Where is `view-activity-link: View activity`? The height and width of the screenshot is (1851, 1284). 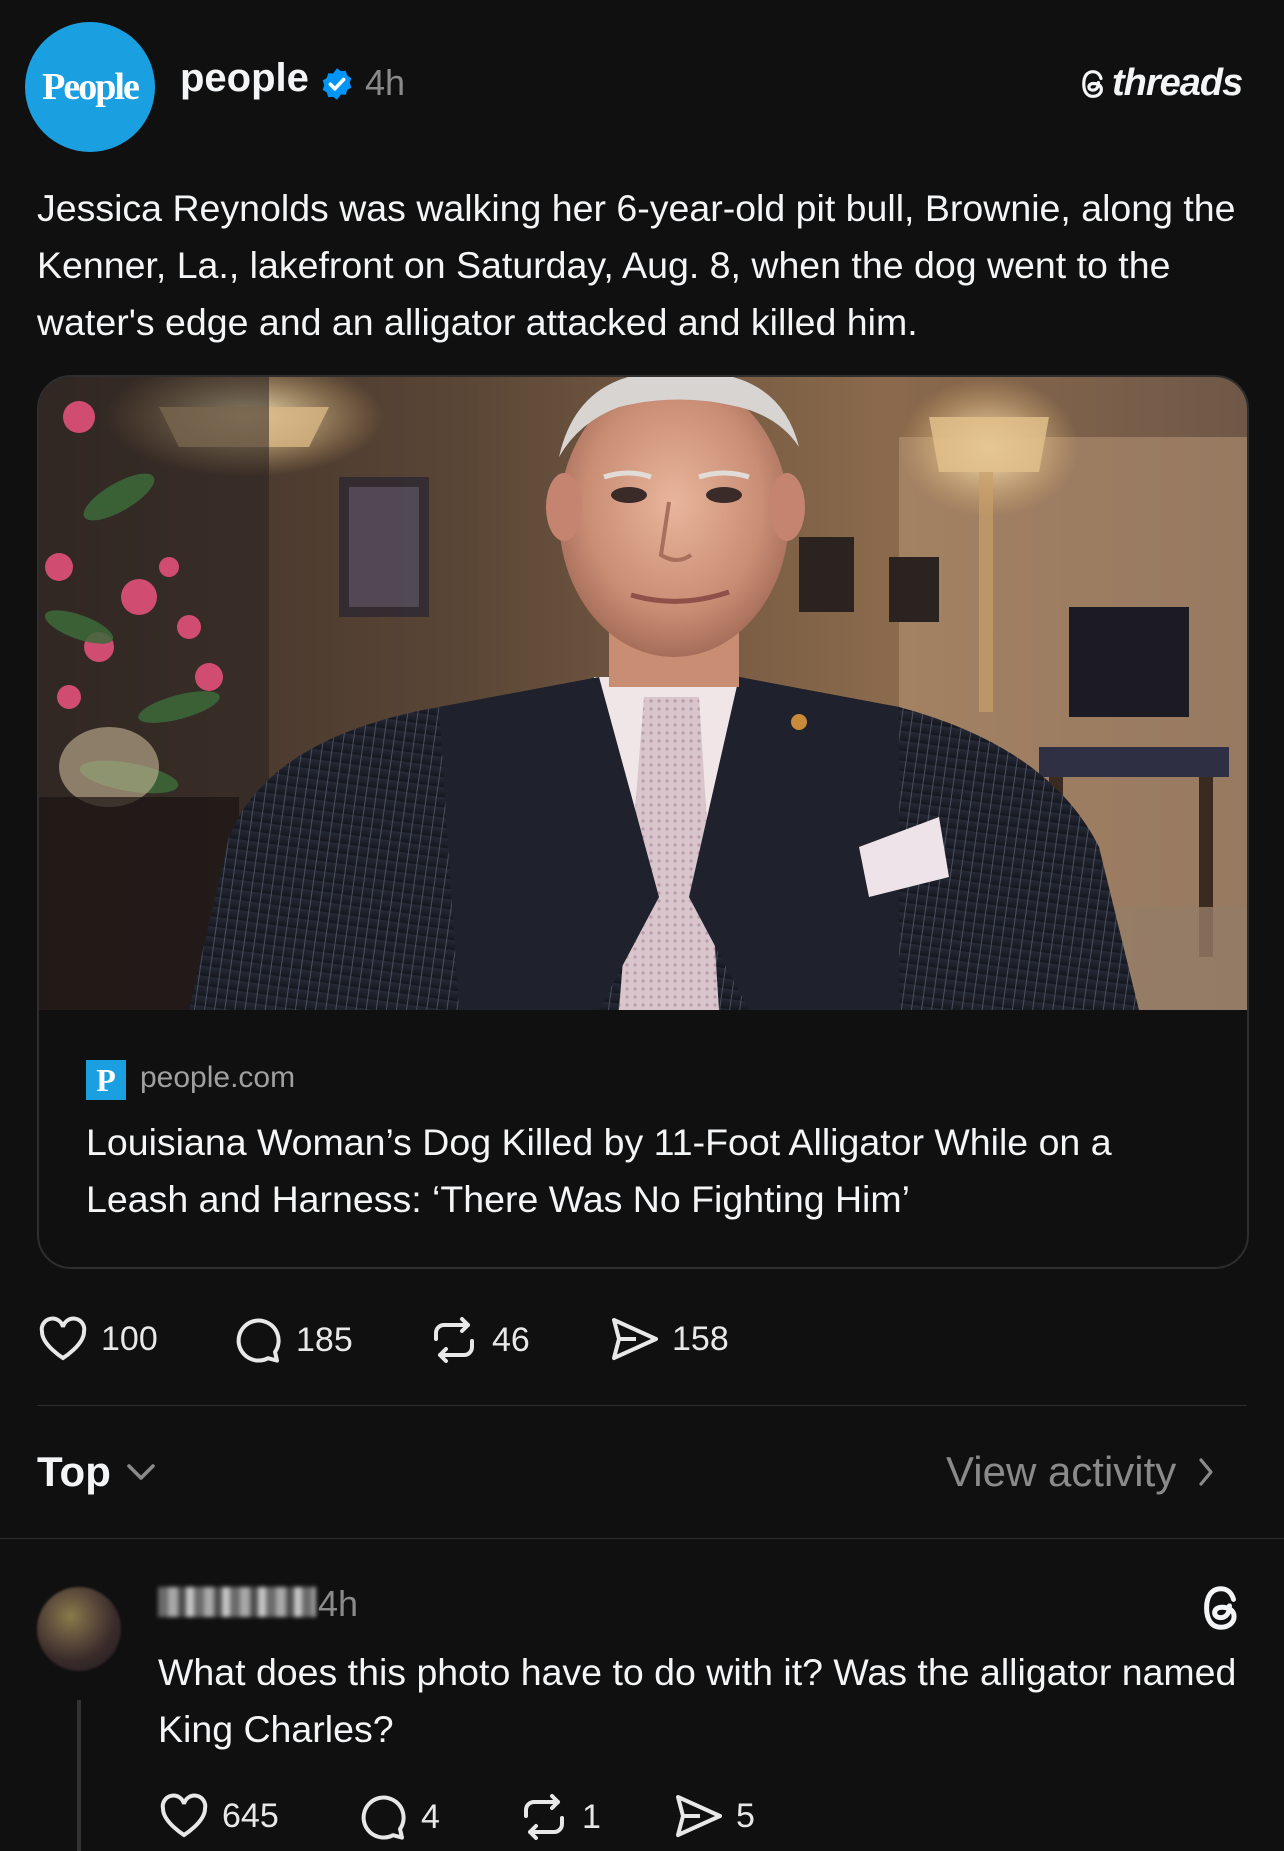
view-activity-link: View activity is located at coordinates (1080, 1472).